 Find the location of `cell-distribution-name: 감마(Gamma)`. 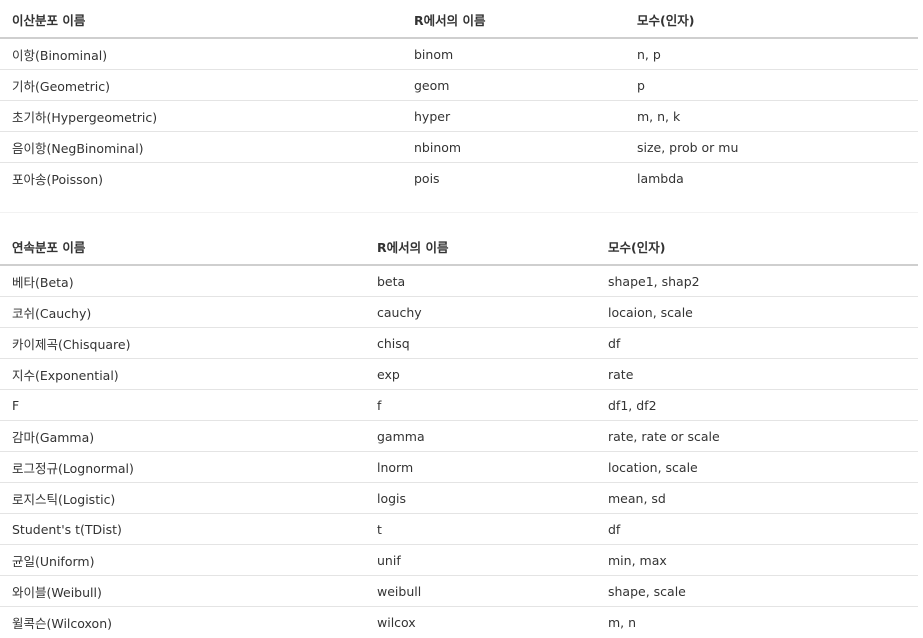

cell-distribution-name: 감마(Gamma) is located at coordinates (182, 436).